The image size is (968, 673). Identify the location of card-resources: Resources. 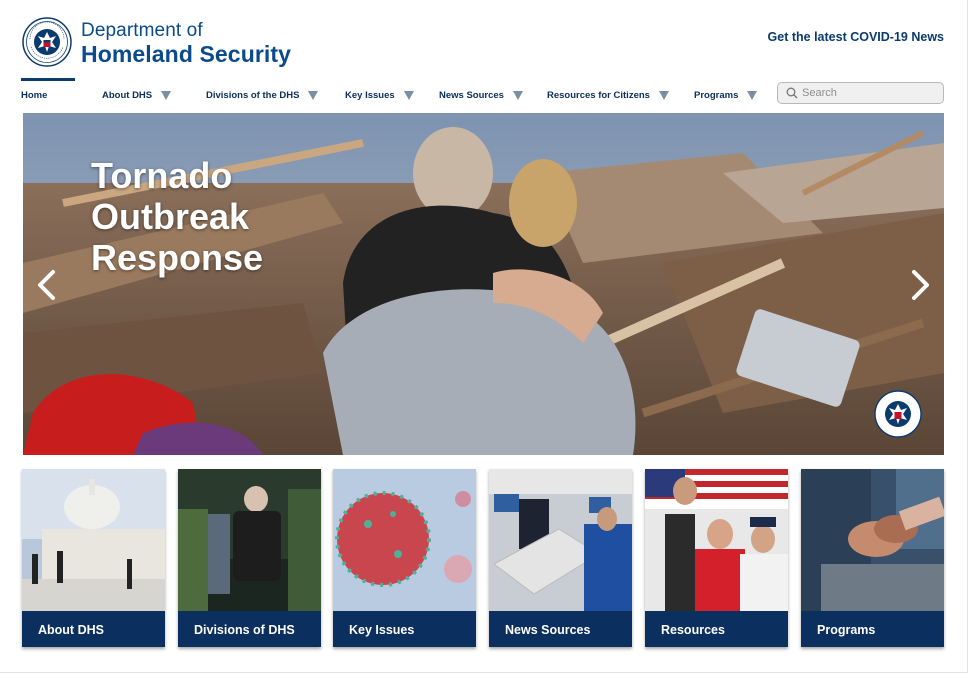
(716, 558).